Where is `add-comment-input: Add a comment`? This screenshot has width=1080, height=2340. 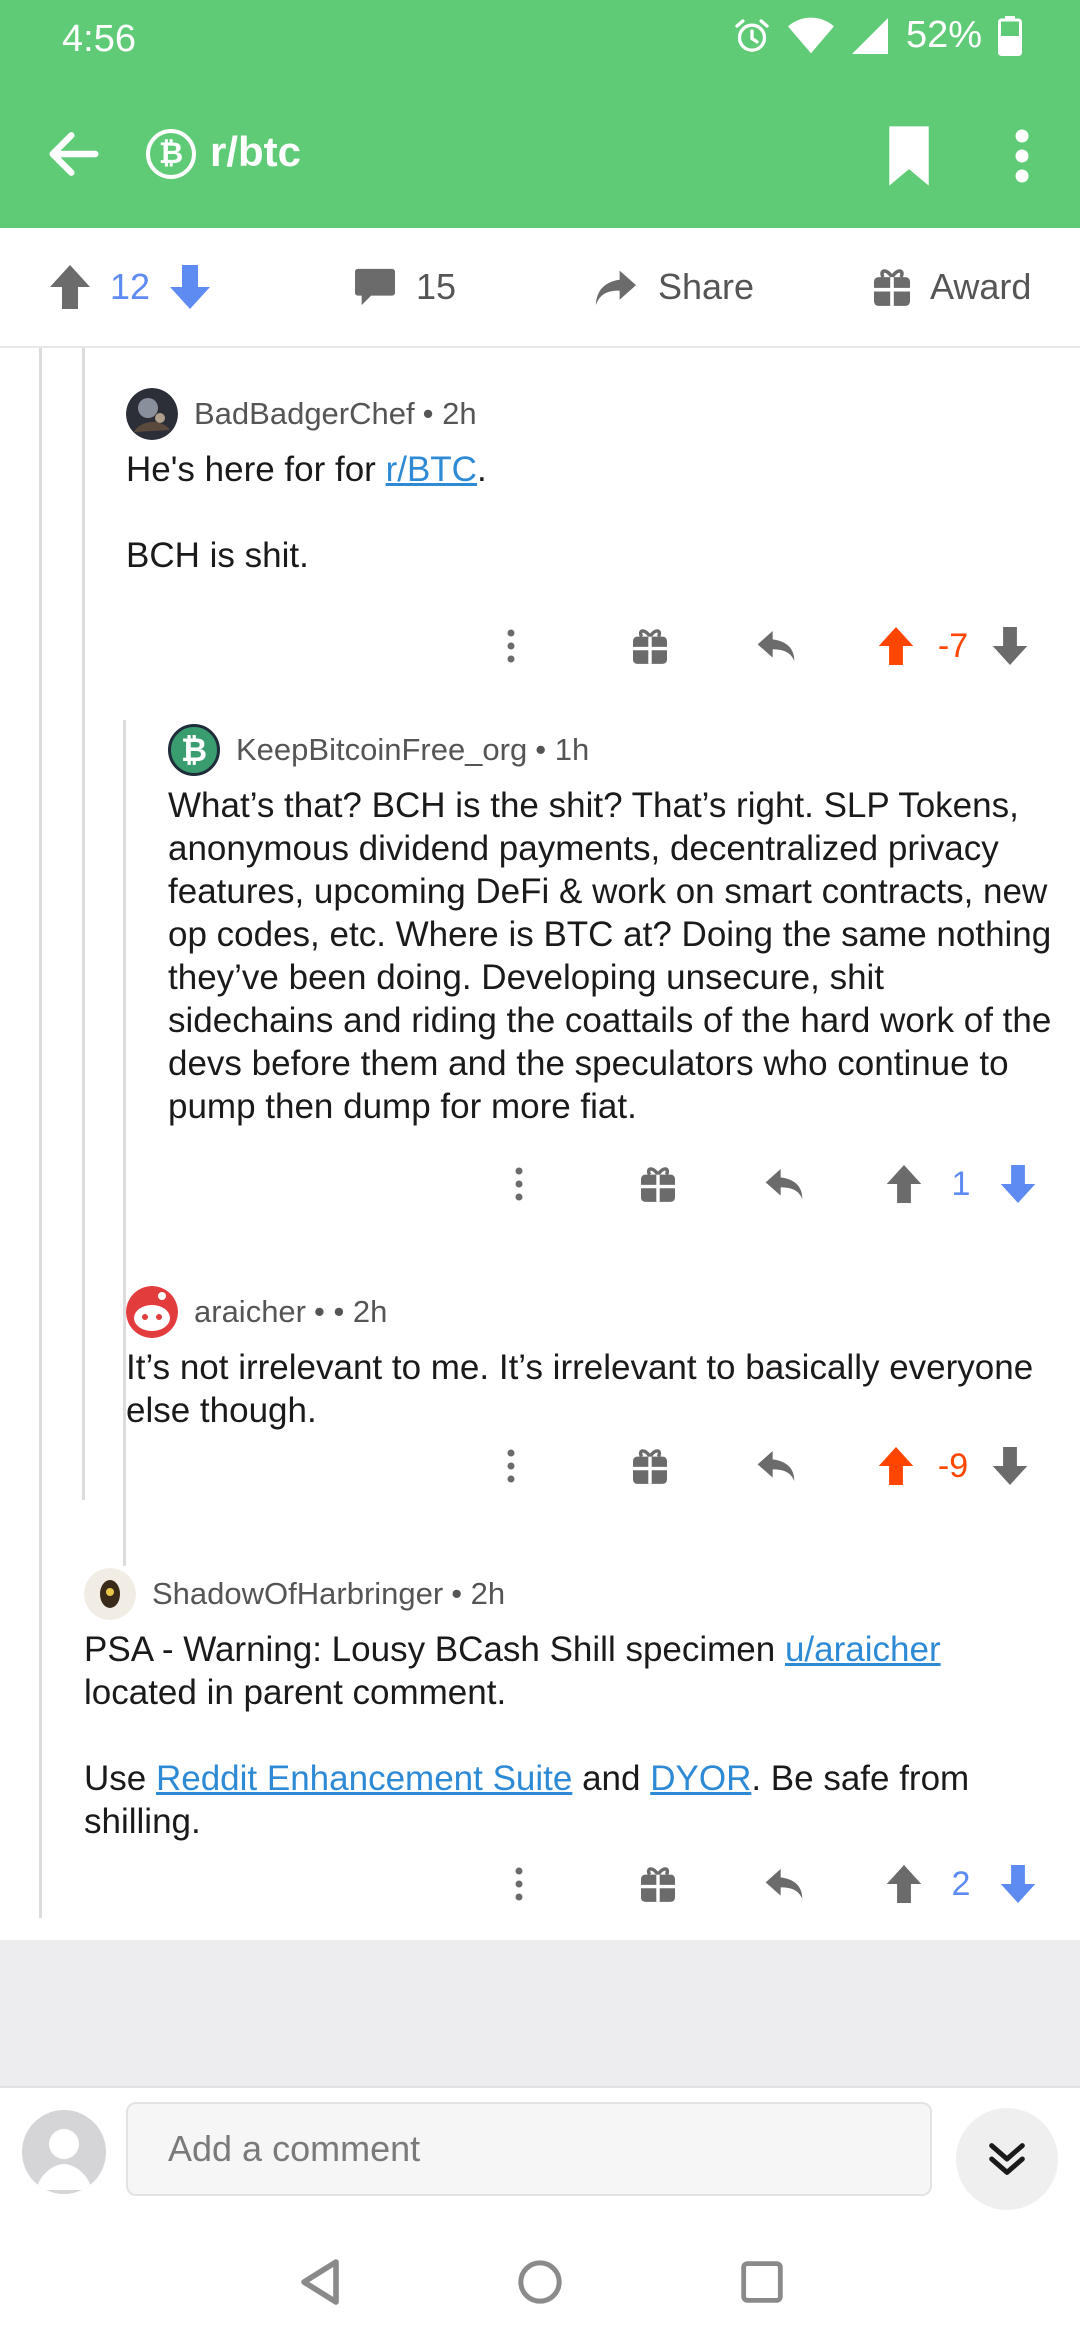 add-comment-input: Add a comment is located at coordinates (529, 2149).